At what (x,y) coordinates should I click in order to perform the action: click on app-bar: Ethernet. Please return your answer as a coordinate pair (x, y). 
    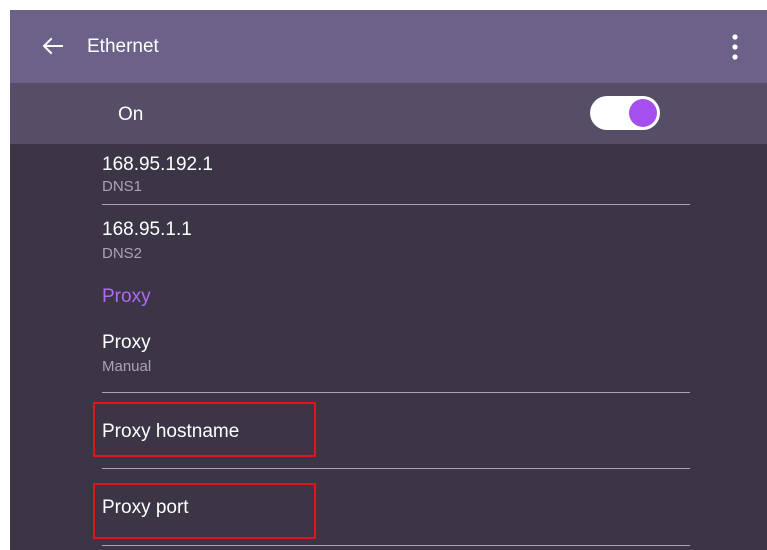
    Looking at the image, I should click on (388, 46).